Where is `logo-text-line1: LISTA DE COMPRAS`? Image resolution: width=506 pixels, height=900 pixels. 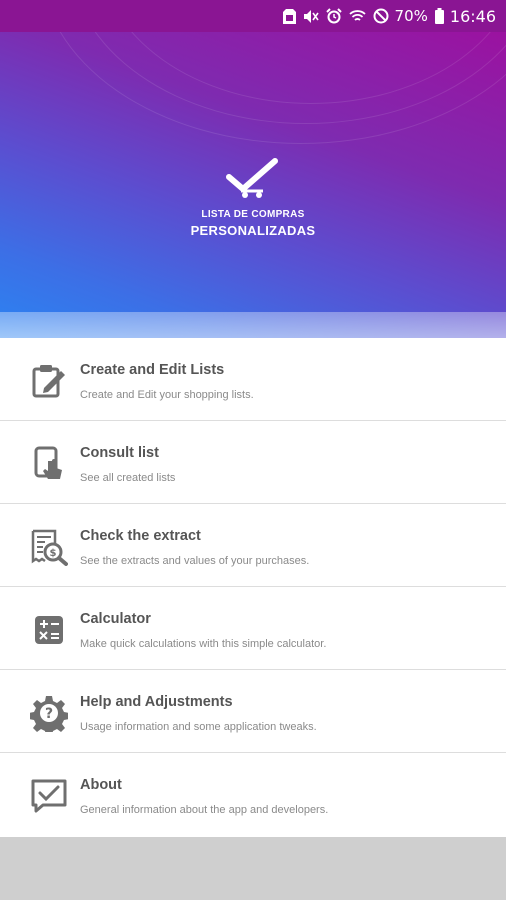
logo-text-line1: LISTA DE COMPRAS is located at coordinates (253, 214).